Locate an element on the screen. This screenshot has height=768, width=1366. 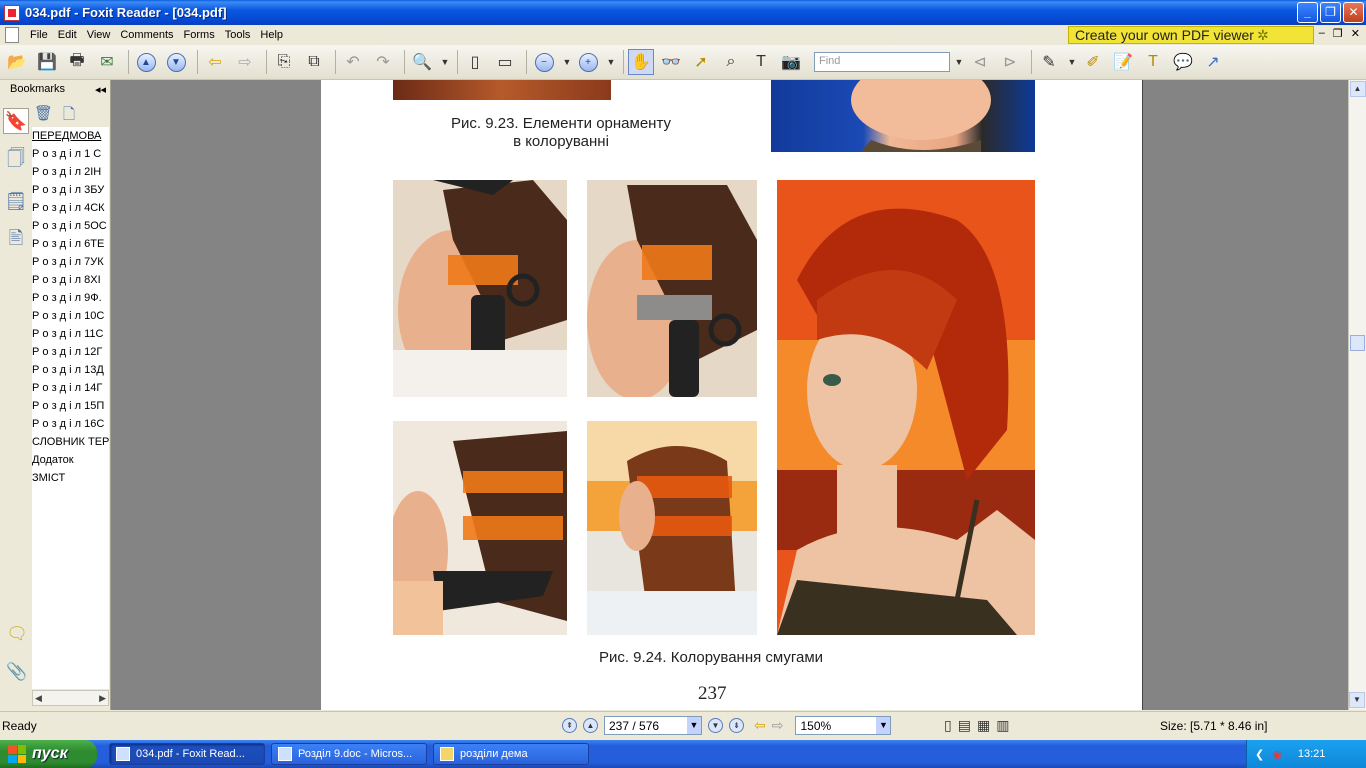
snapshot-camera-icon: 📷 is located at coordinates (791, 62).